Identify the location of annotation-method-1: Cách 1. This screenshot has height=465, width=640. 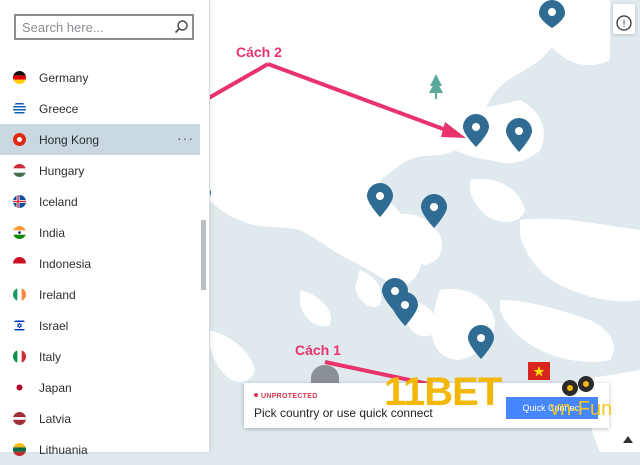
(318, 350).